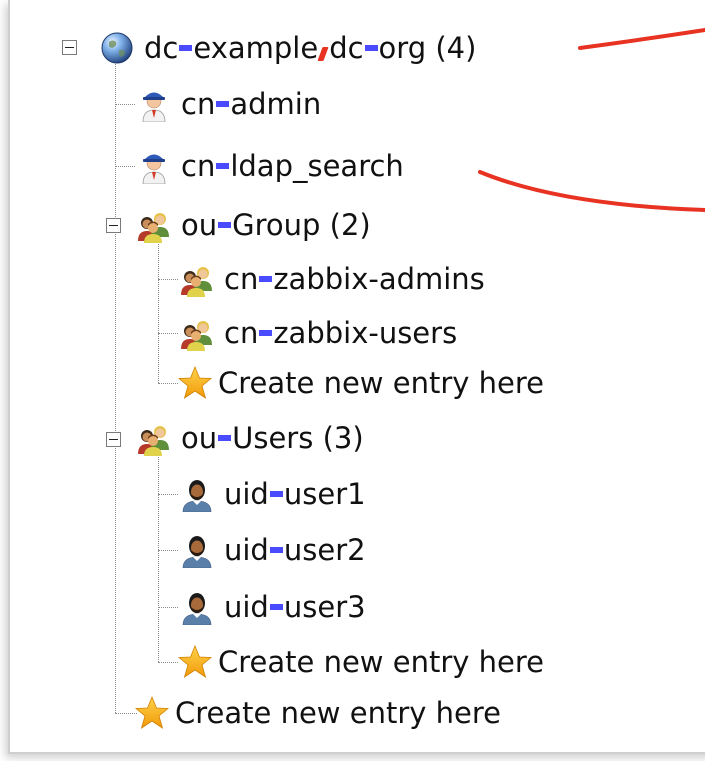  Describe the element at coordinates (641, 39) in the screenshot. I see `annotation-arrow-root` at that location.